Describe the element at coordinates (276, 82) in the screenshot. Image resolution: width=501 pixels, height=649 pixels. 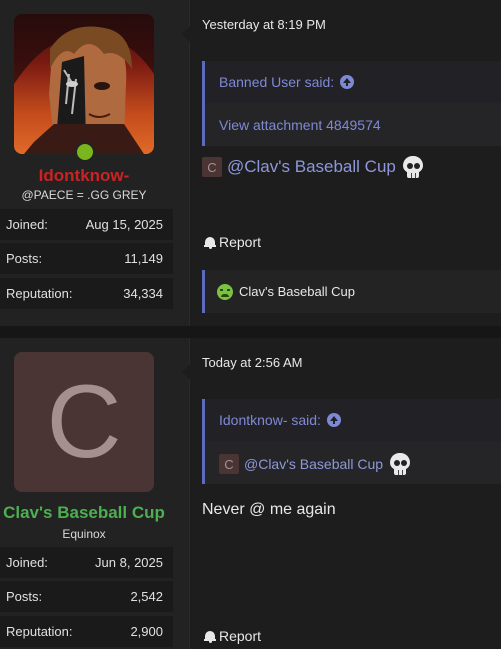
I see `quote-author: Banned User said:` at that location.